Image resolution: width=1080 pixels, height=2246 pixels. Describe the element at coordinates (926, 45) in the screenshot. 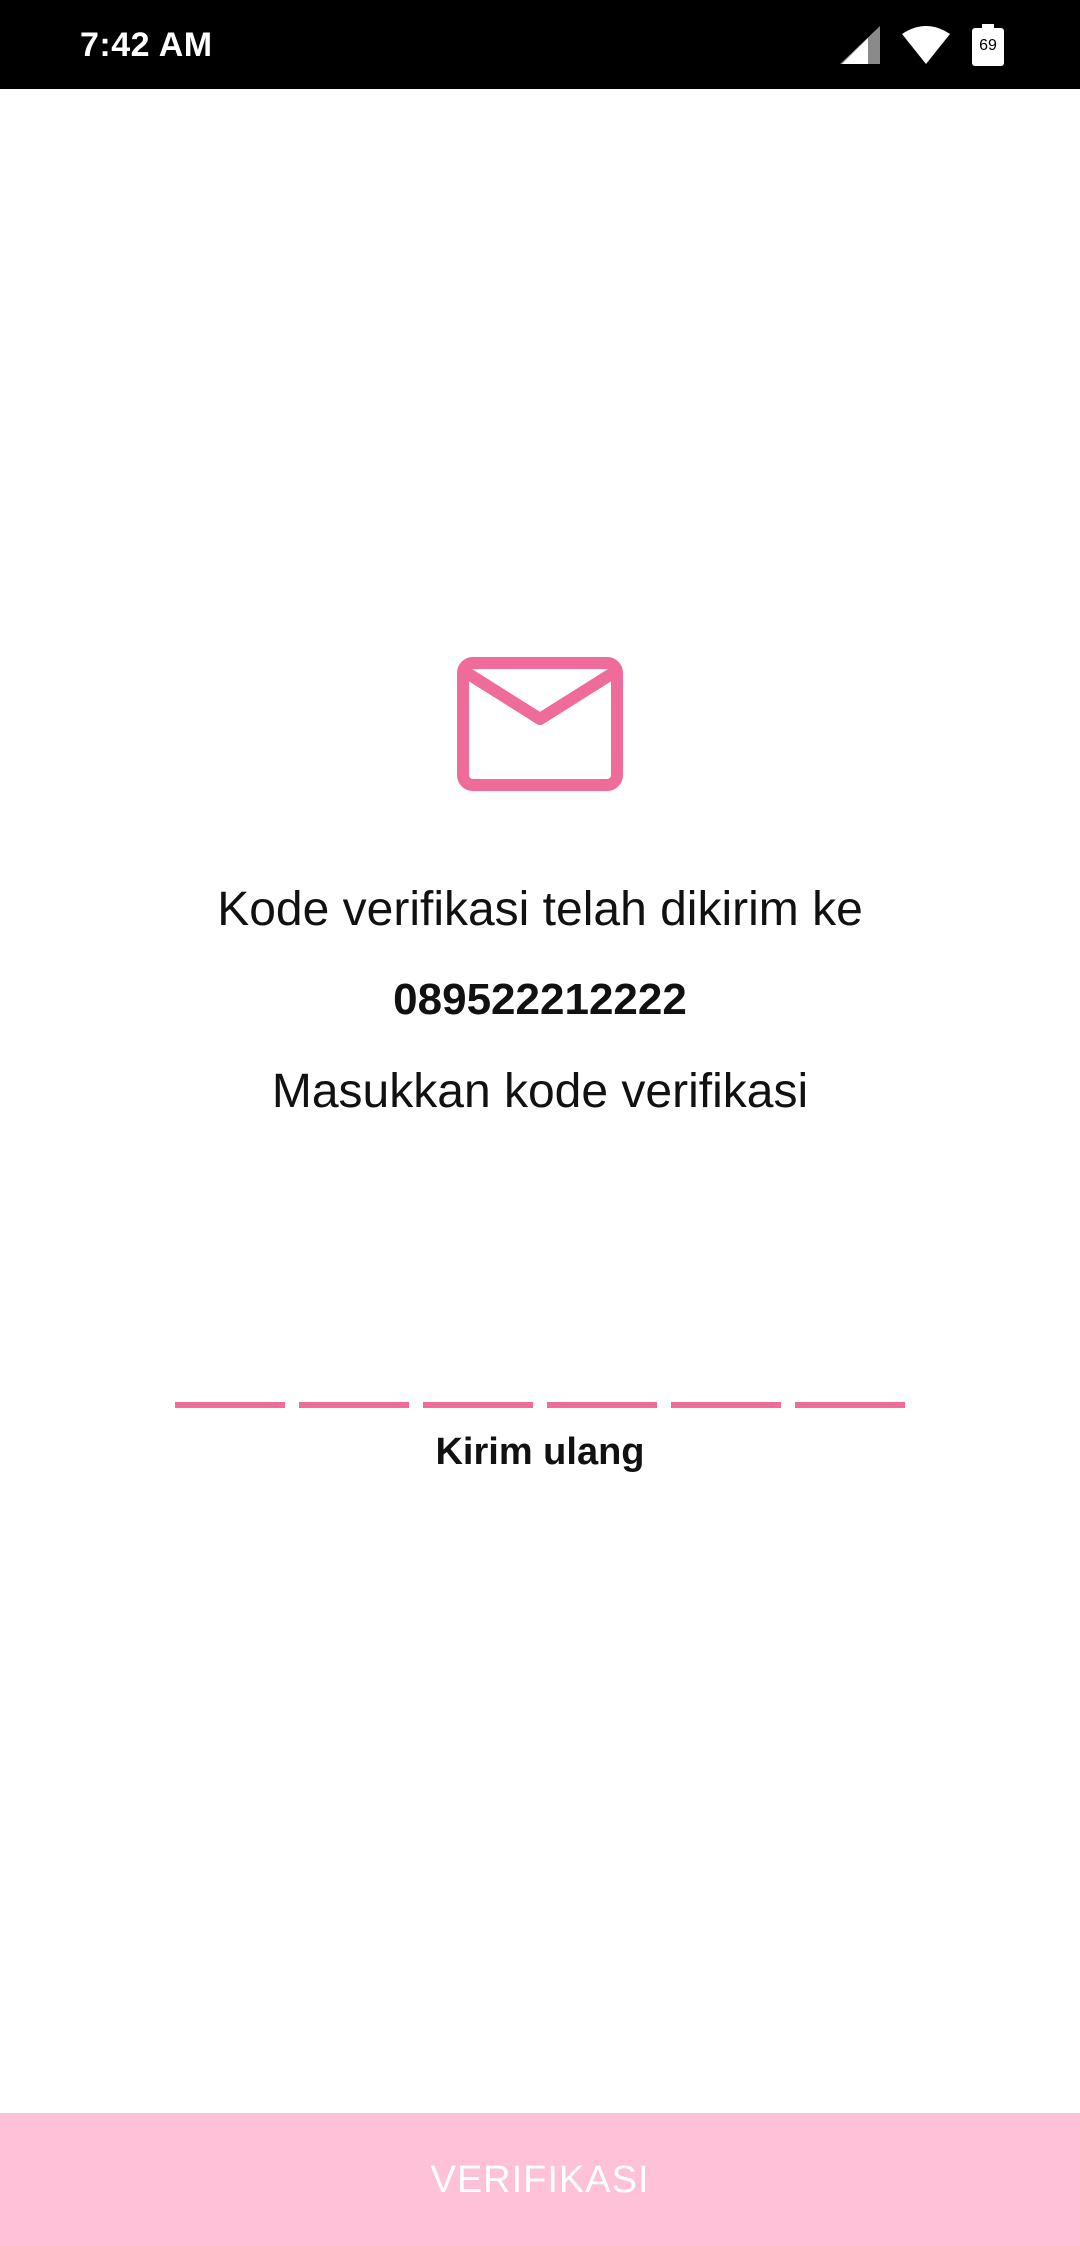

I see `wifi-icon` at that location.